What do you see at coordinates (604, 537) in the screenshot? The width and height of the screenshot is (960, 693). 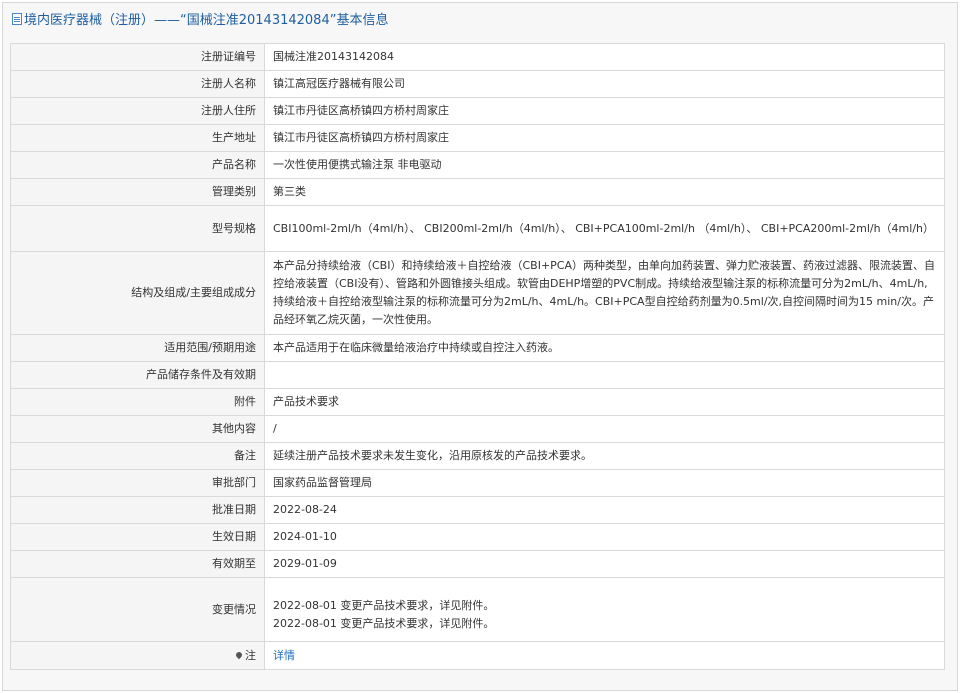 I see `row-value: 2024-01-10` at bounding box center [604, 537].